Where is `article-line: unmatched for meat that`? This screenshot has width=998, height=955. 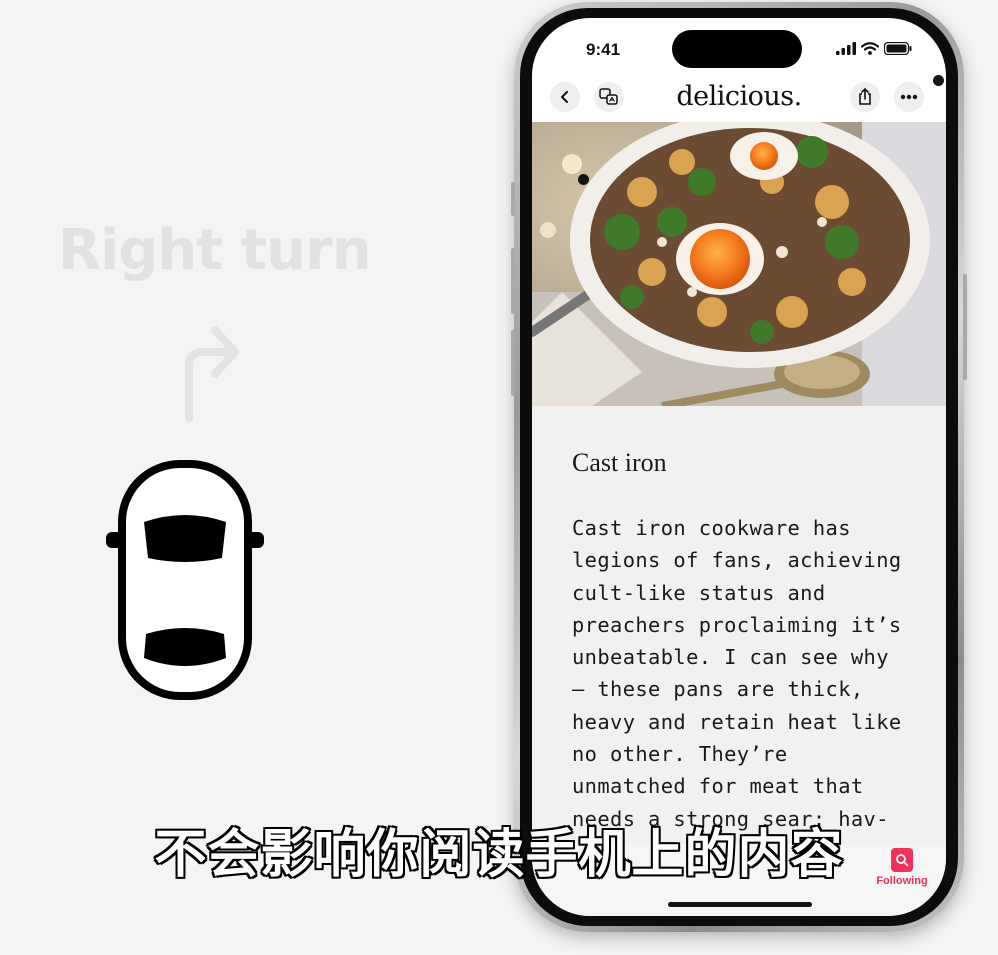 article-line: unmatched for meat that is located at coordinates (718, 786).